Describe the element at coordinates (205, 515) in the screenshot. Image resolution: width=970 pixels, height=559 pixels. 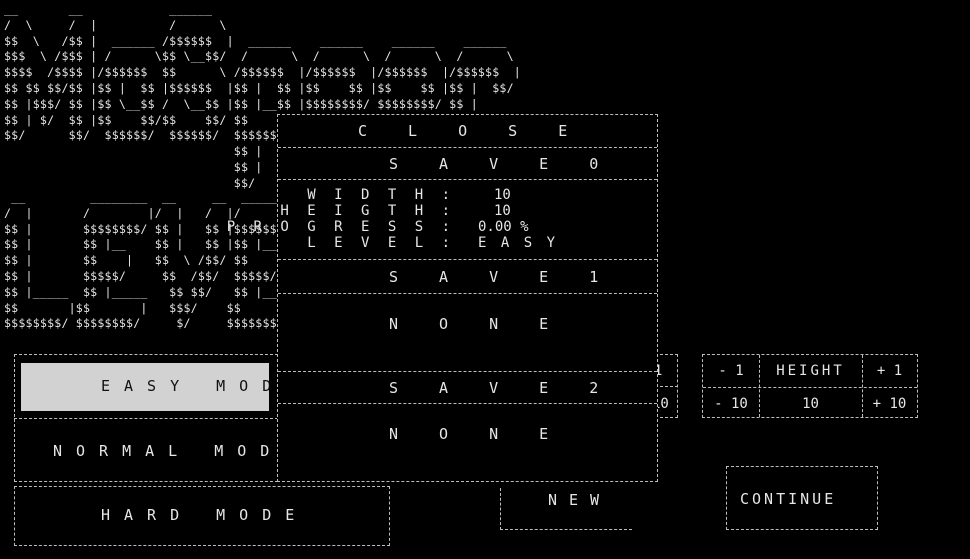
I see `hard-mode-label: HARD MODE` at that location.